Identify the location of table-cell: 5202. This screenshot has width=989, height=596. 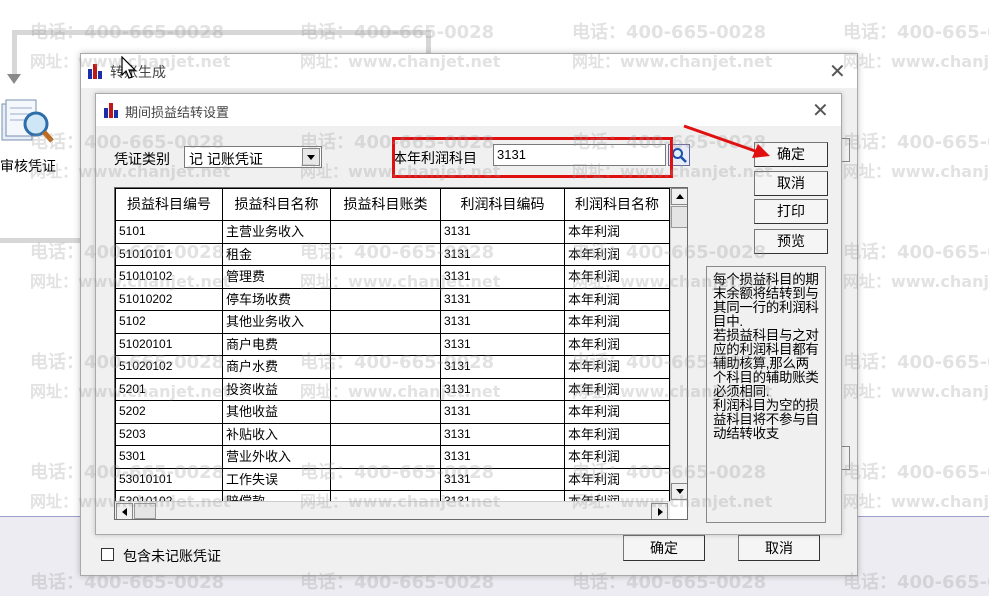
(169, 412).